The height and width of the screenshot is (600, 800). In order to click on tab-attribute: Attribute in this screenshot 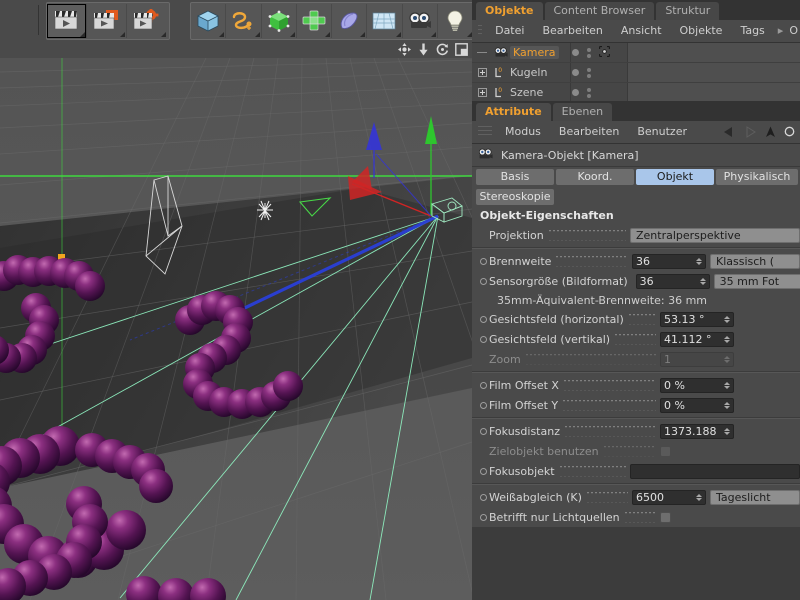, I will do `click(513, 112)`.